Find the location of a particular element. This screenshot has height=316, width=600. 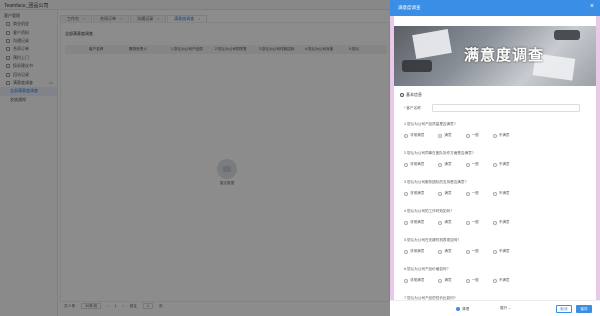

customer-name-input is located at coordinates (506, 108).